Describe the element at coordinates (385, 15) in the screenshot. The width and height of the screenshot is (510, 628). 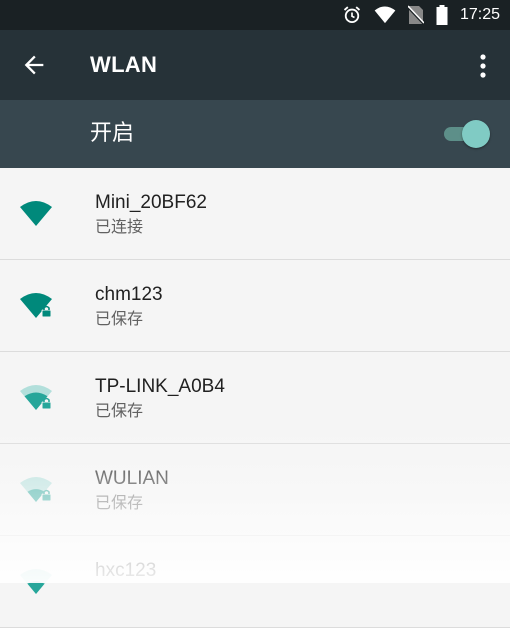
I see `wifi-signal-icon` at that location.